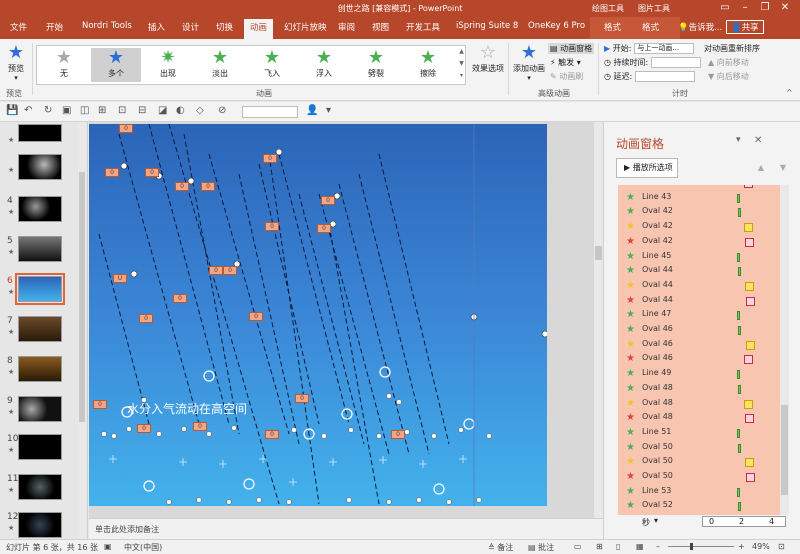 Image resolution: width=800 pixels, height=554 pixels. What do you see at coordinates (599, 546) in the screenshot?
I see `sorter-view-icon: ⊞` at bounding box center [599, 546].